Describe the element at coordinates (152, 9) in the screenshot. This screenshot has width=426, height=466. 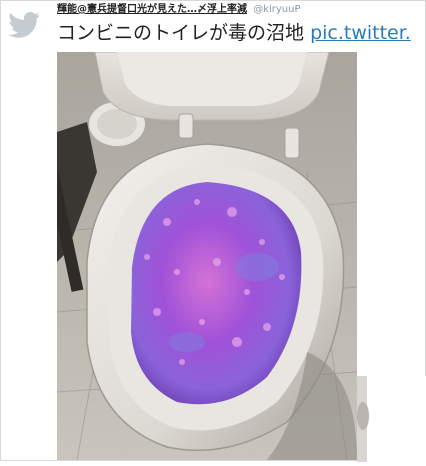
I see `author-name: 輝能@憲兵提督口光が見えた…〆浮上率減` at that location.